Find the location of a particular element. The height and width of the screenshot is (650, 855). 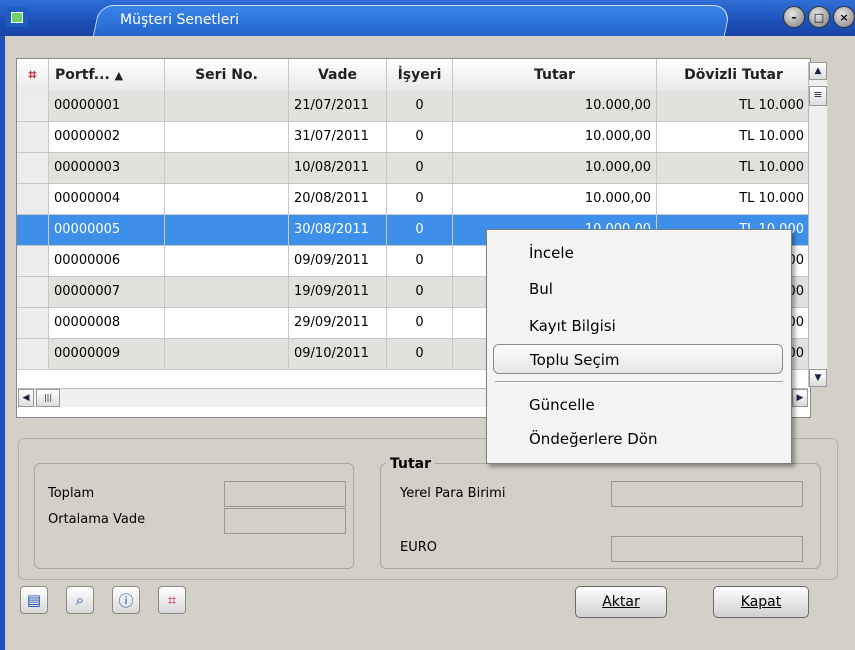

cell-vade: 29/09/2011 is located at coordinates (338, 323).